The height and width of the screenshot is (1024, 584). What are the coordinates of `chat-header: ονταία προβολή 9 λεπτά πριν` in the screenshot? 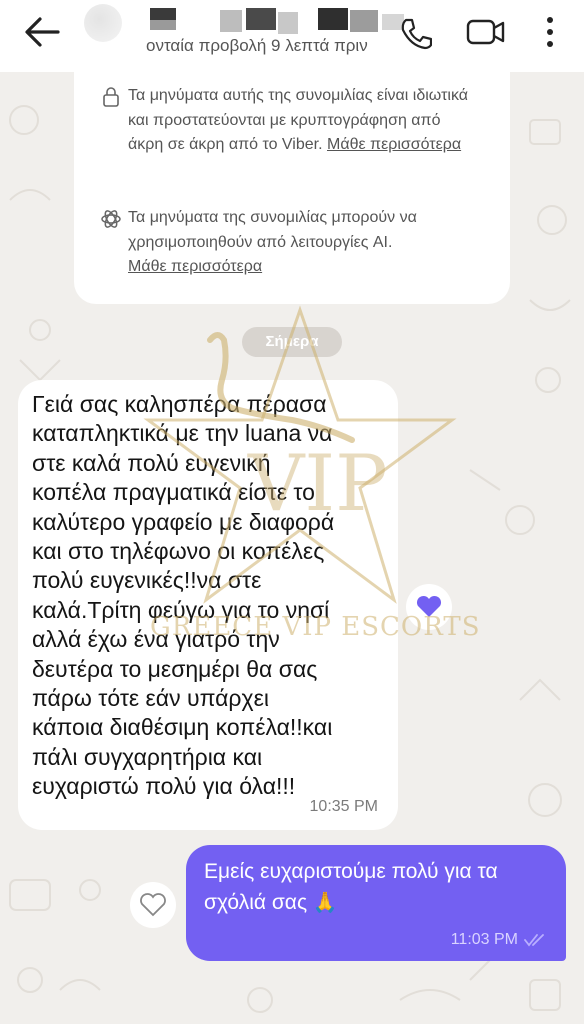 It's located at (292, 36).